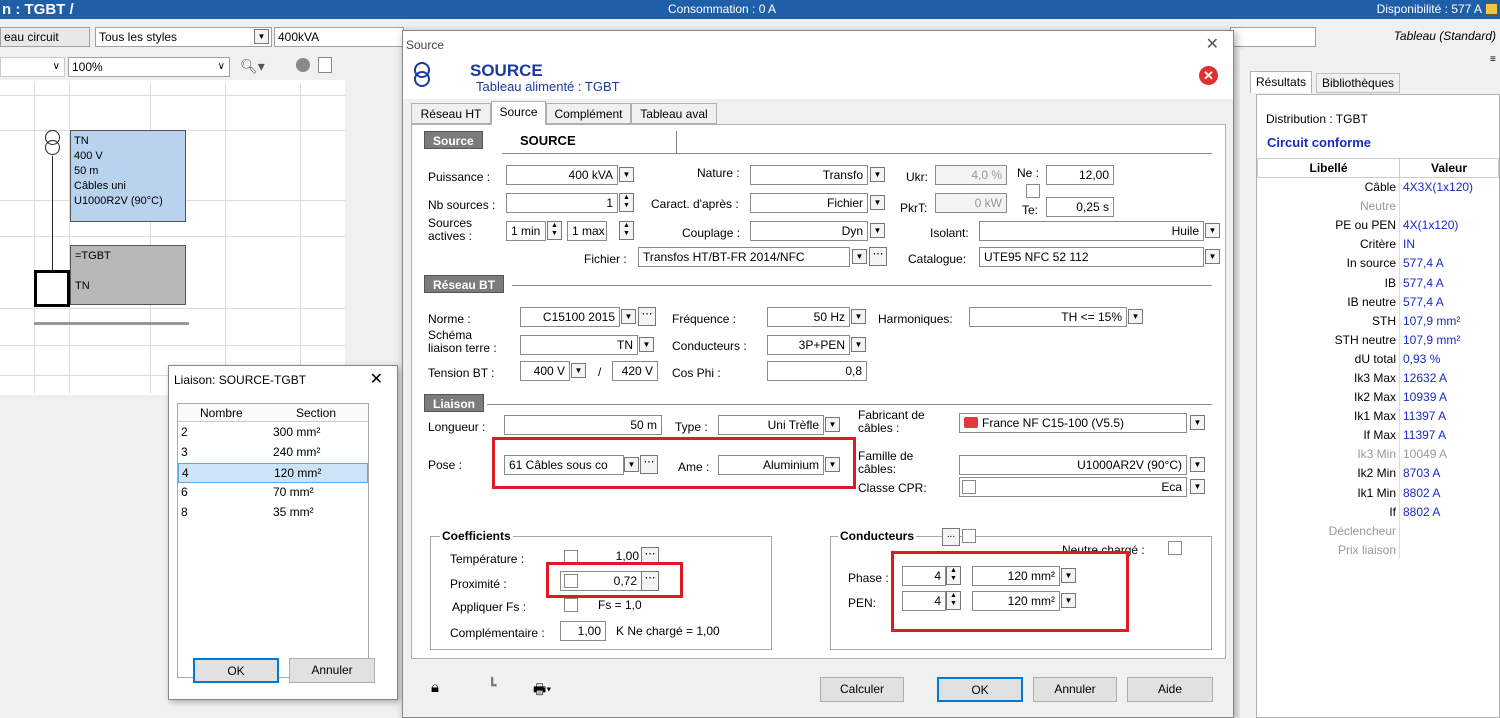 This screenshot has width=1500, height=718. What do you see at coordinates (1378, 454) in the screenshot?
I see `table-row: Ik3 Min 10049 A` at bounding box center [1378, 454].